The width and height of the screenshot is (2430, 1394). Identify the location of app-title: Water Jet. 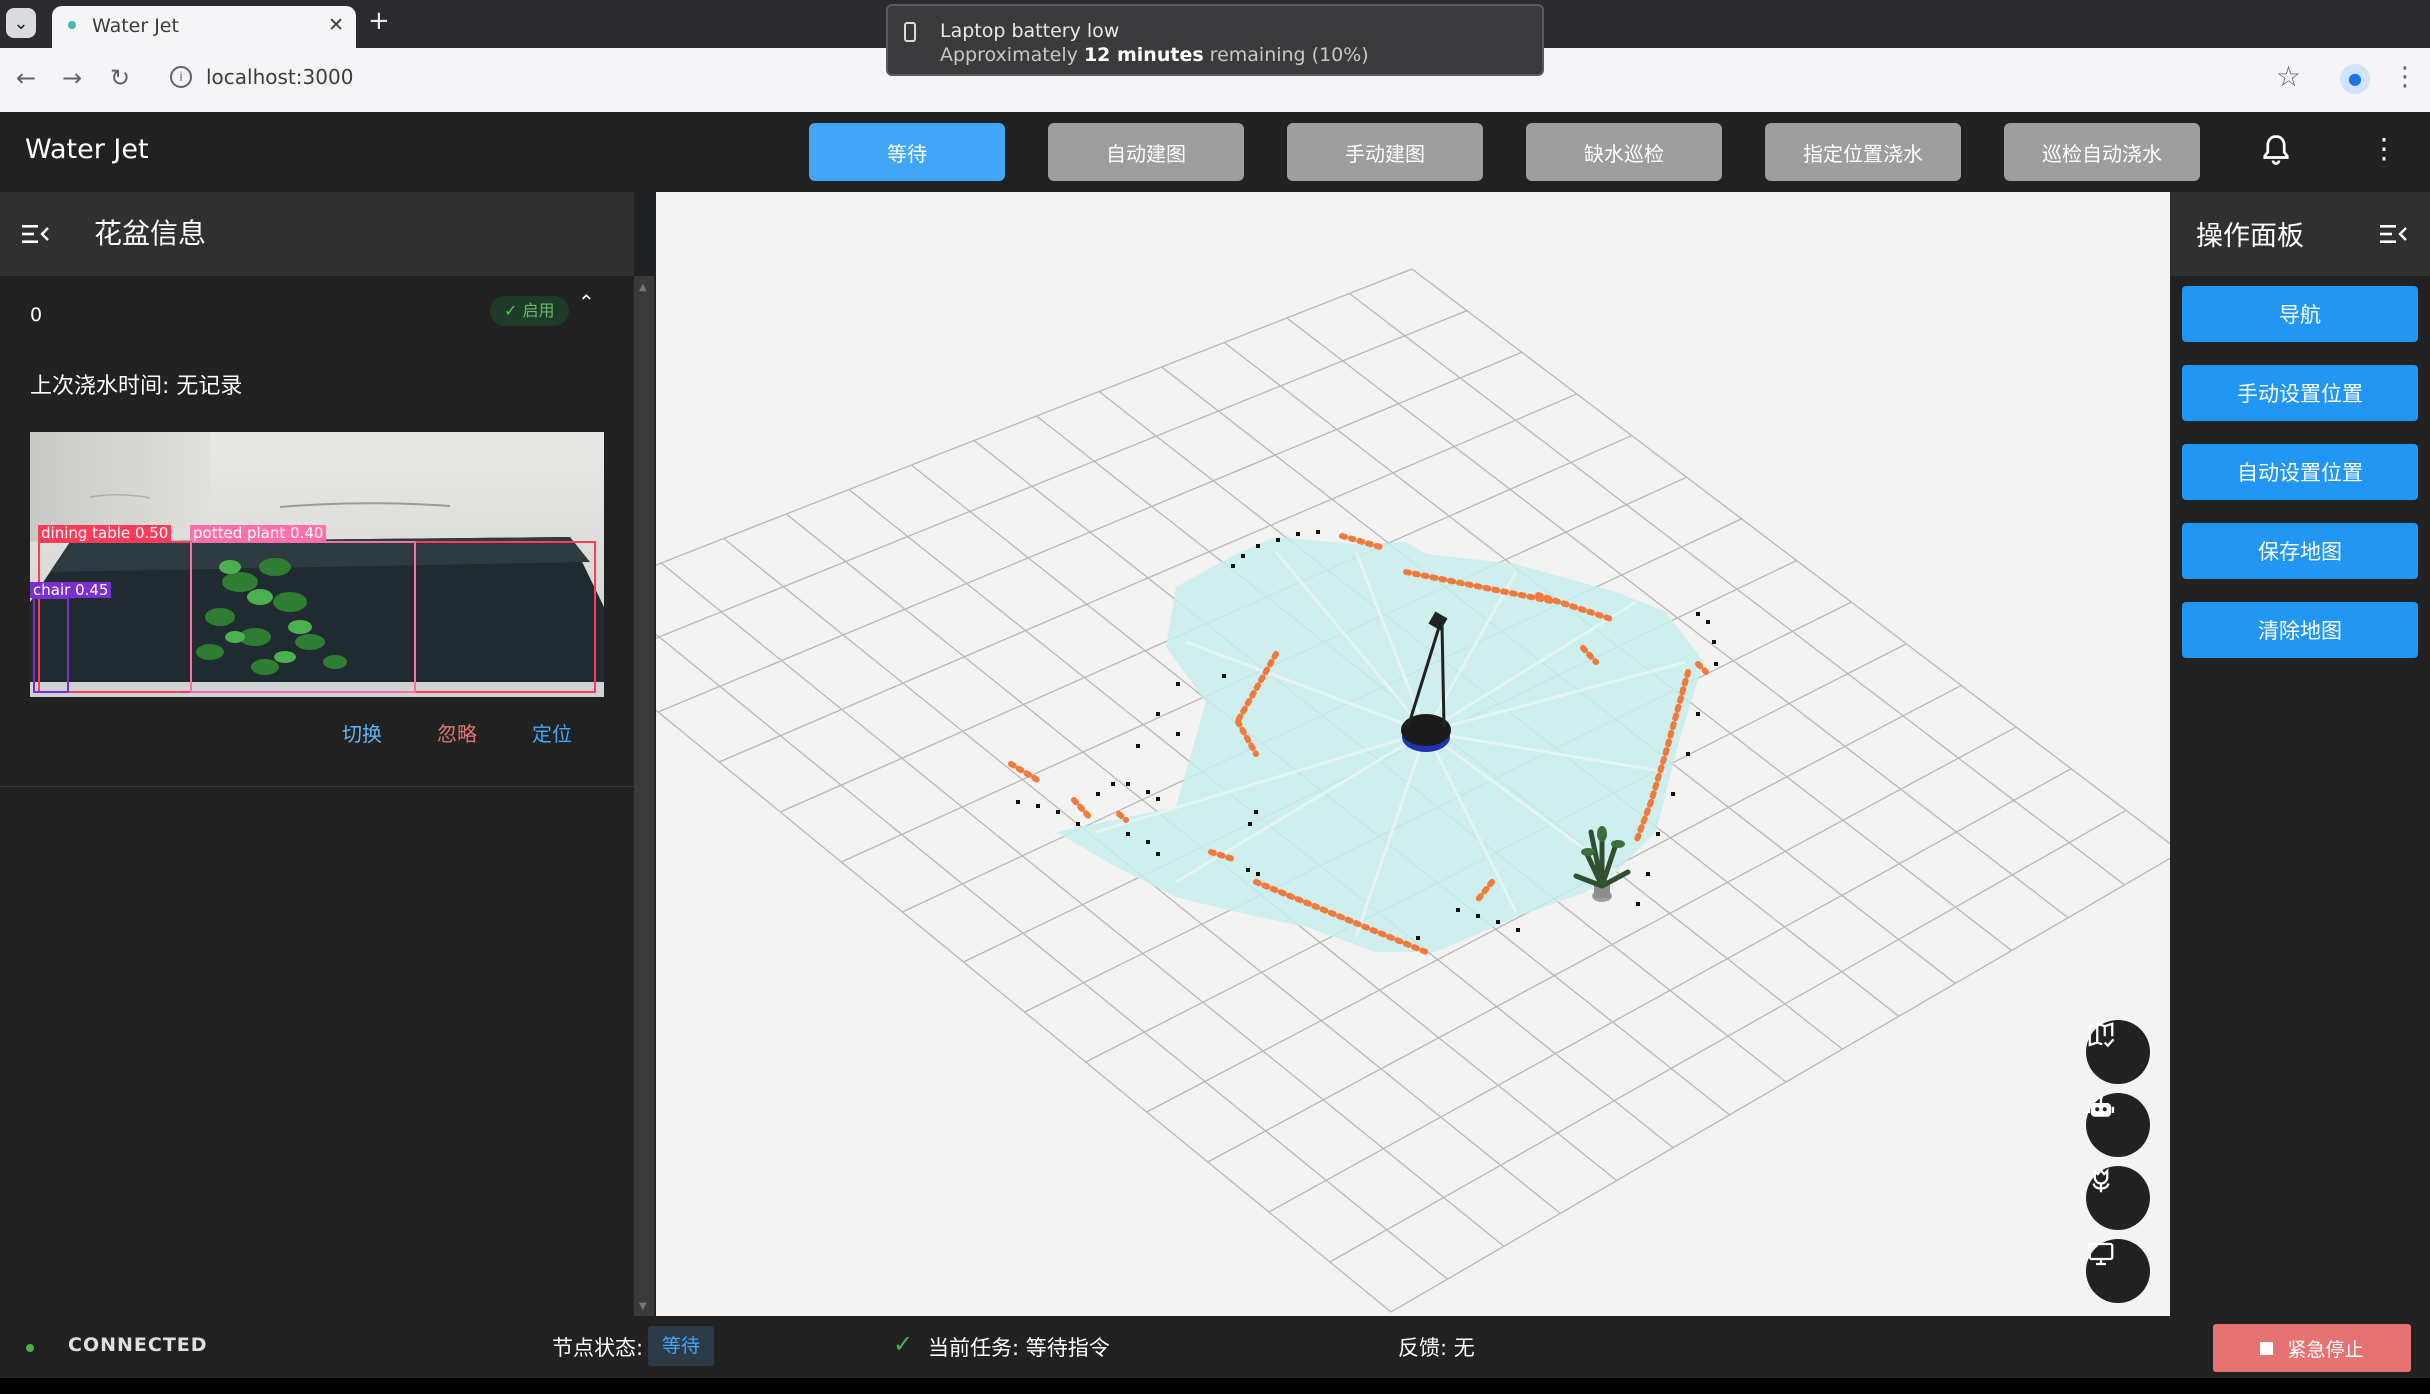
(87, 149).